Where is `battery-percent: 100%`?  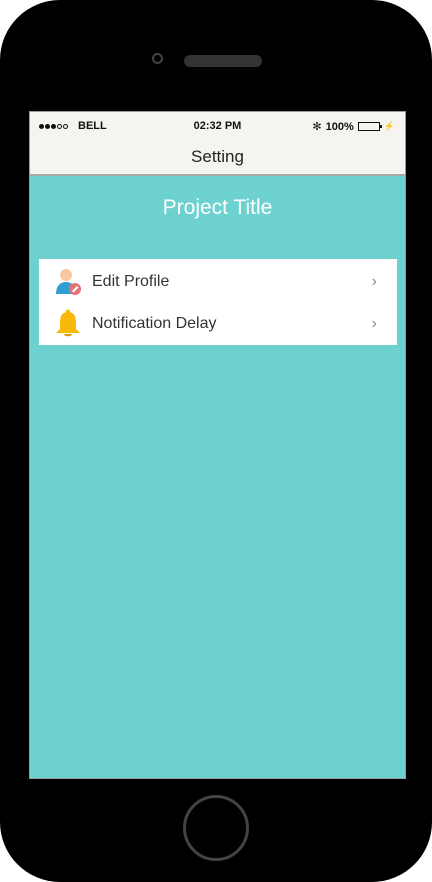 battery-percent: 100% is located at coordinates (339, 126).